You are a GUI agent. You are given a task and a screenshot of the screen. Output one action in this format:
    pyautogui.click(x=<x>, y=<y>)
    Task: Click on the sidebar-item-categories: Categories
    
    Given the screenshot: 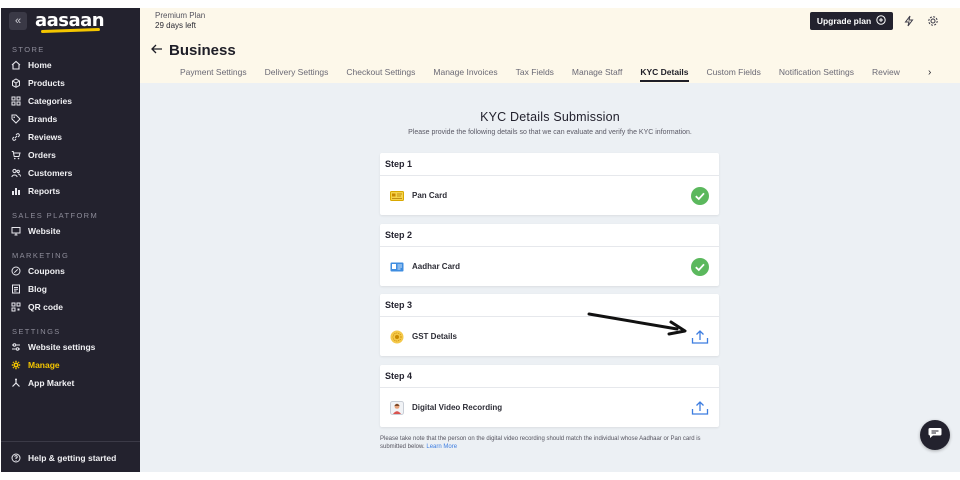 What is the action you would take?
    pyautogui.click(x=70, y=101)
    